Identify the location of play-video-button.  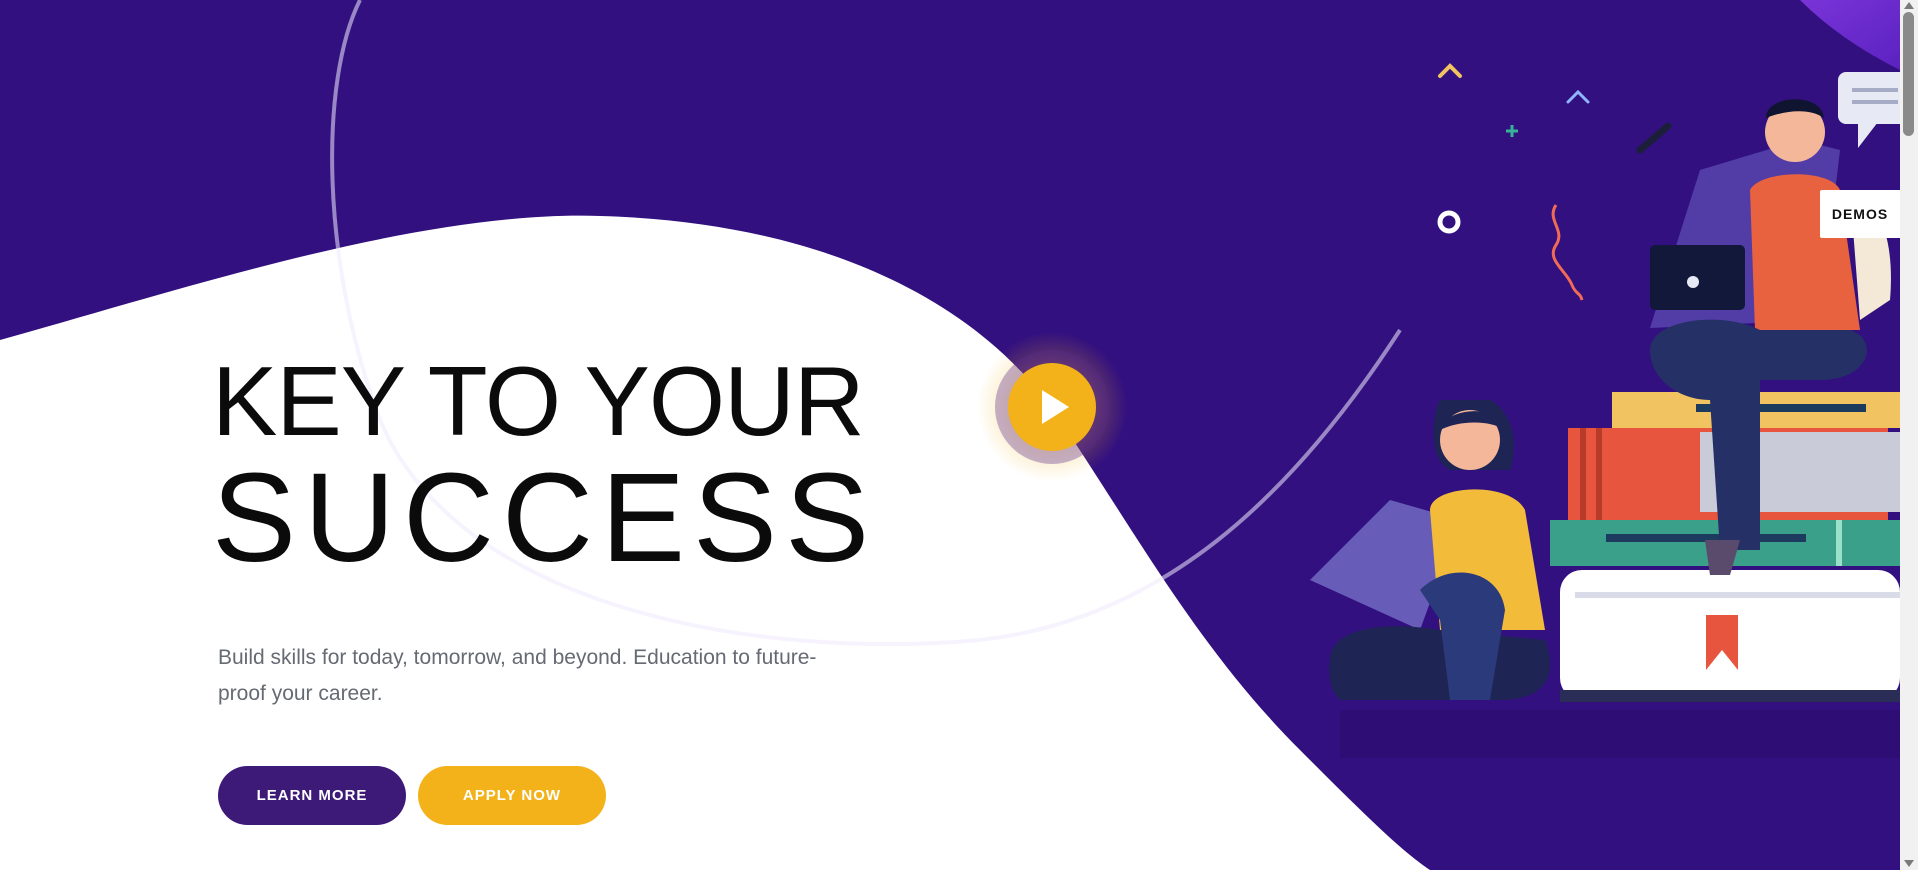
(1052, 407).